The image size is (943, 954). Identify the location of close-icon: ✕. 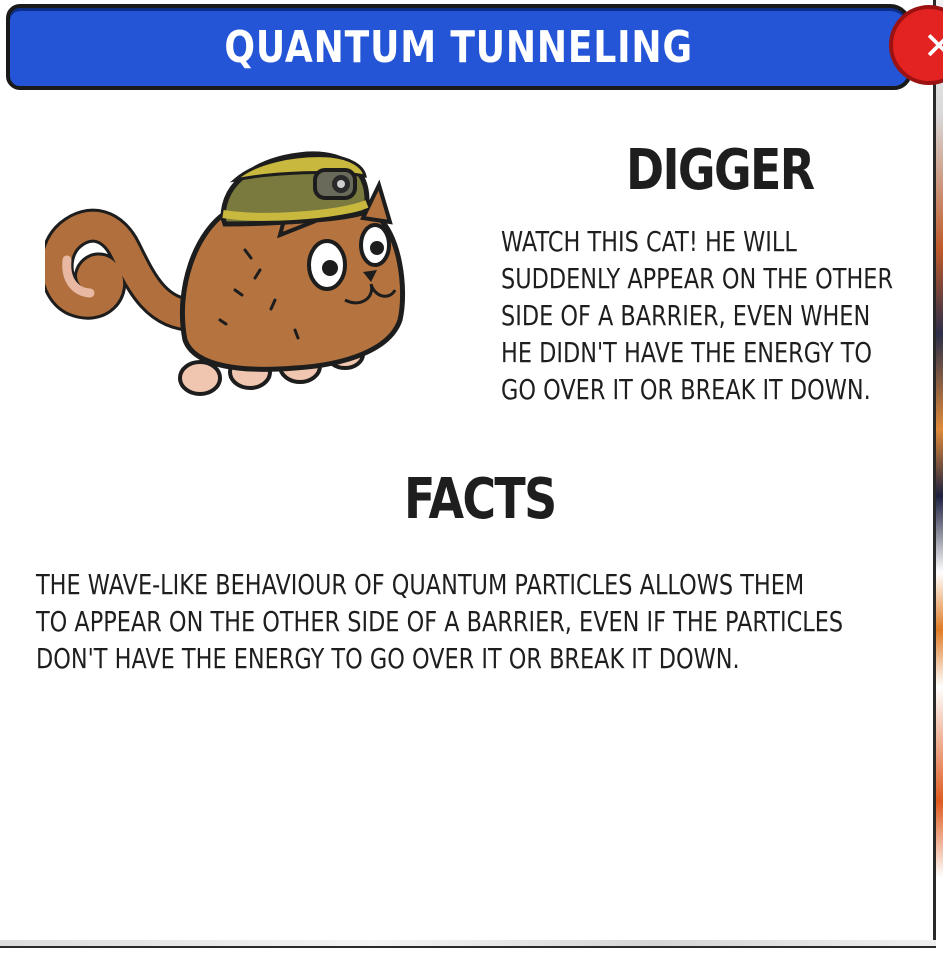
(933, 46).